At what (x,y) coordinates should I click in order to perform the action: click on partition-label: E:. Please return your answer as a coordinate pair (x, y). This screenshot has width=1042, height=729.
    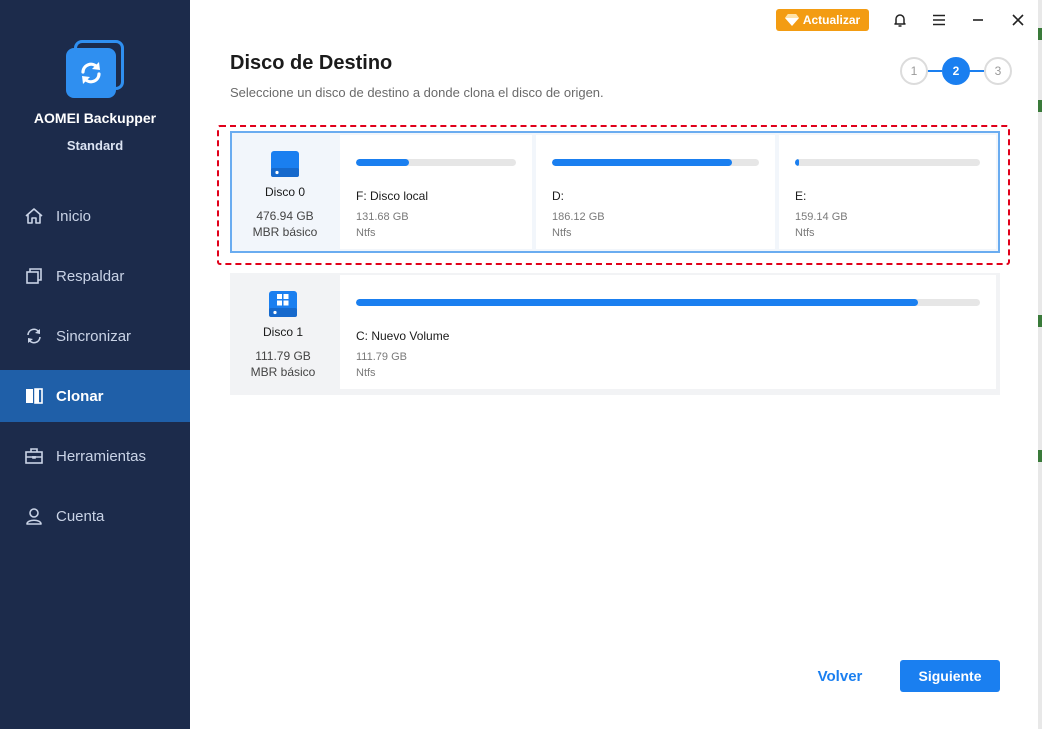
    Looking at the image, I should click on (801, 196).